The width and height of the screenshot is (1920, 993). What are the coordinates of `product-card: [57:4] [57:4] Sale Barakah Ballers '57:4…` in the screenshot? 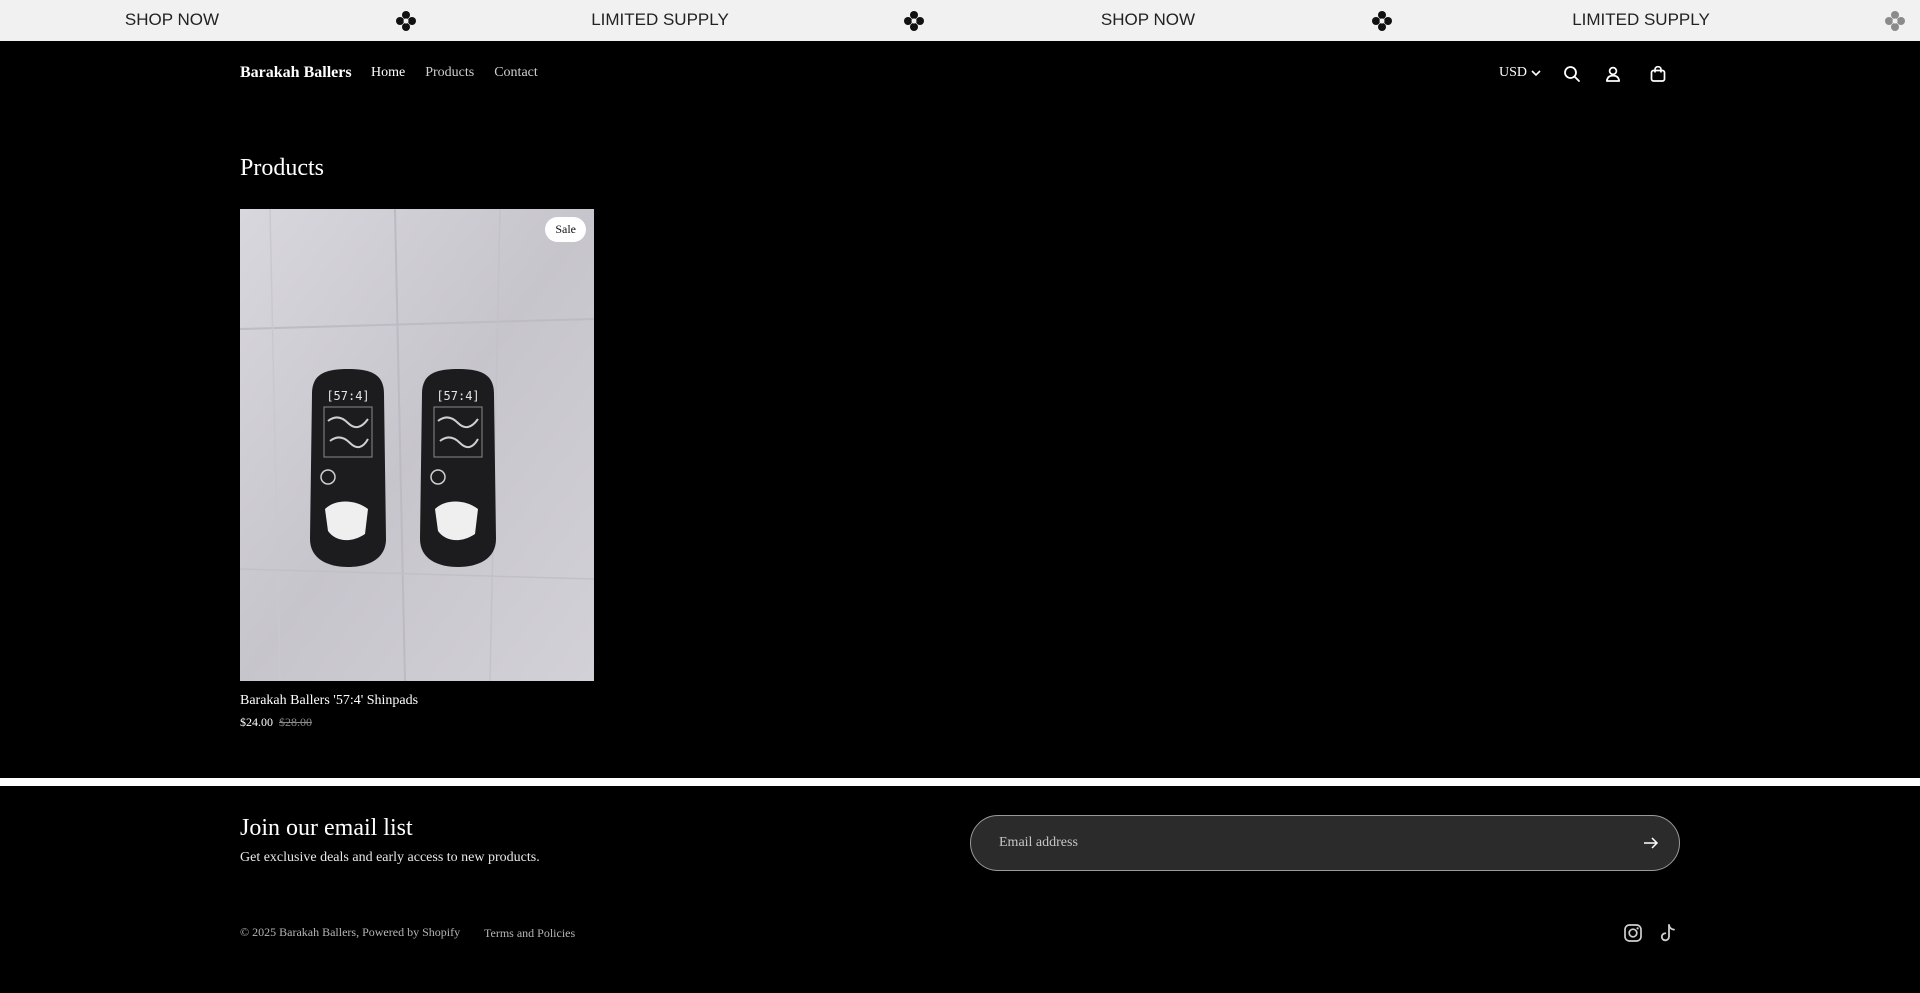 It's located at (417, 469).